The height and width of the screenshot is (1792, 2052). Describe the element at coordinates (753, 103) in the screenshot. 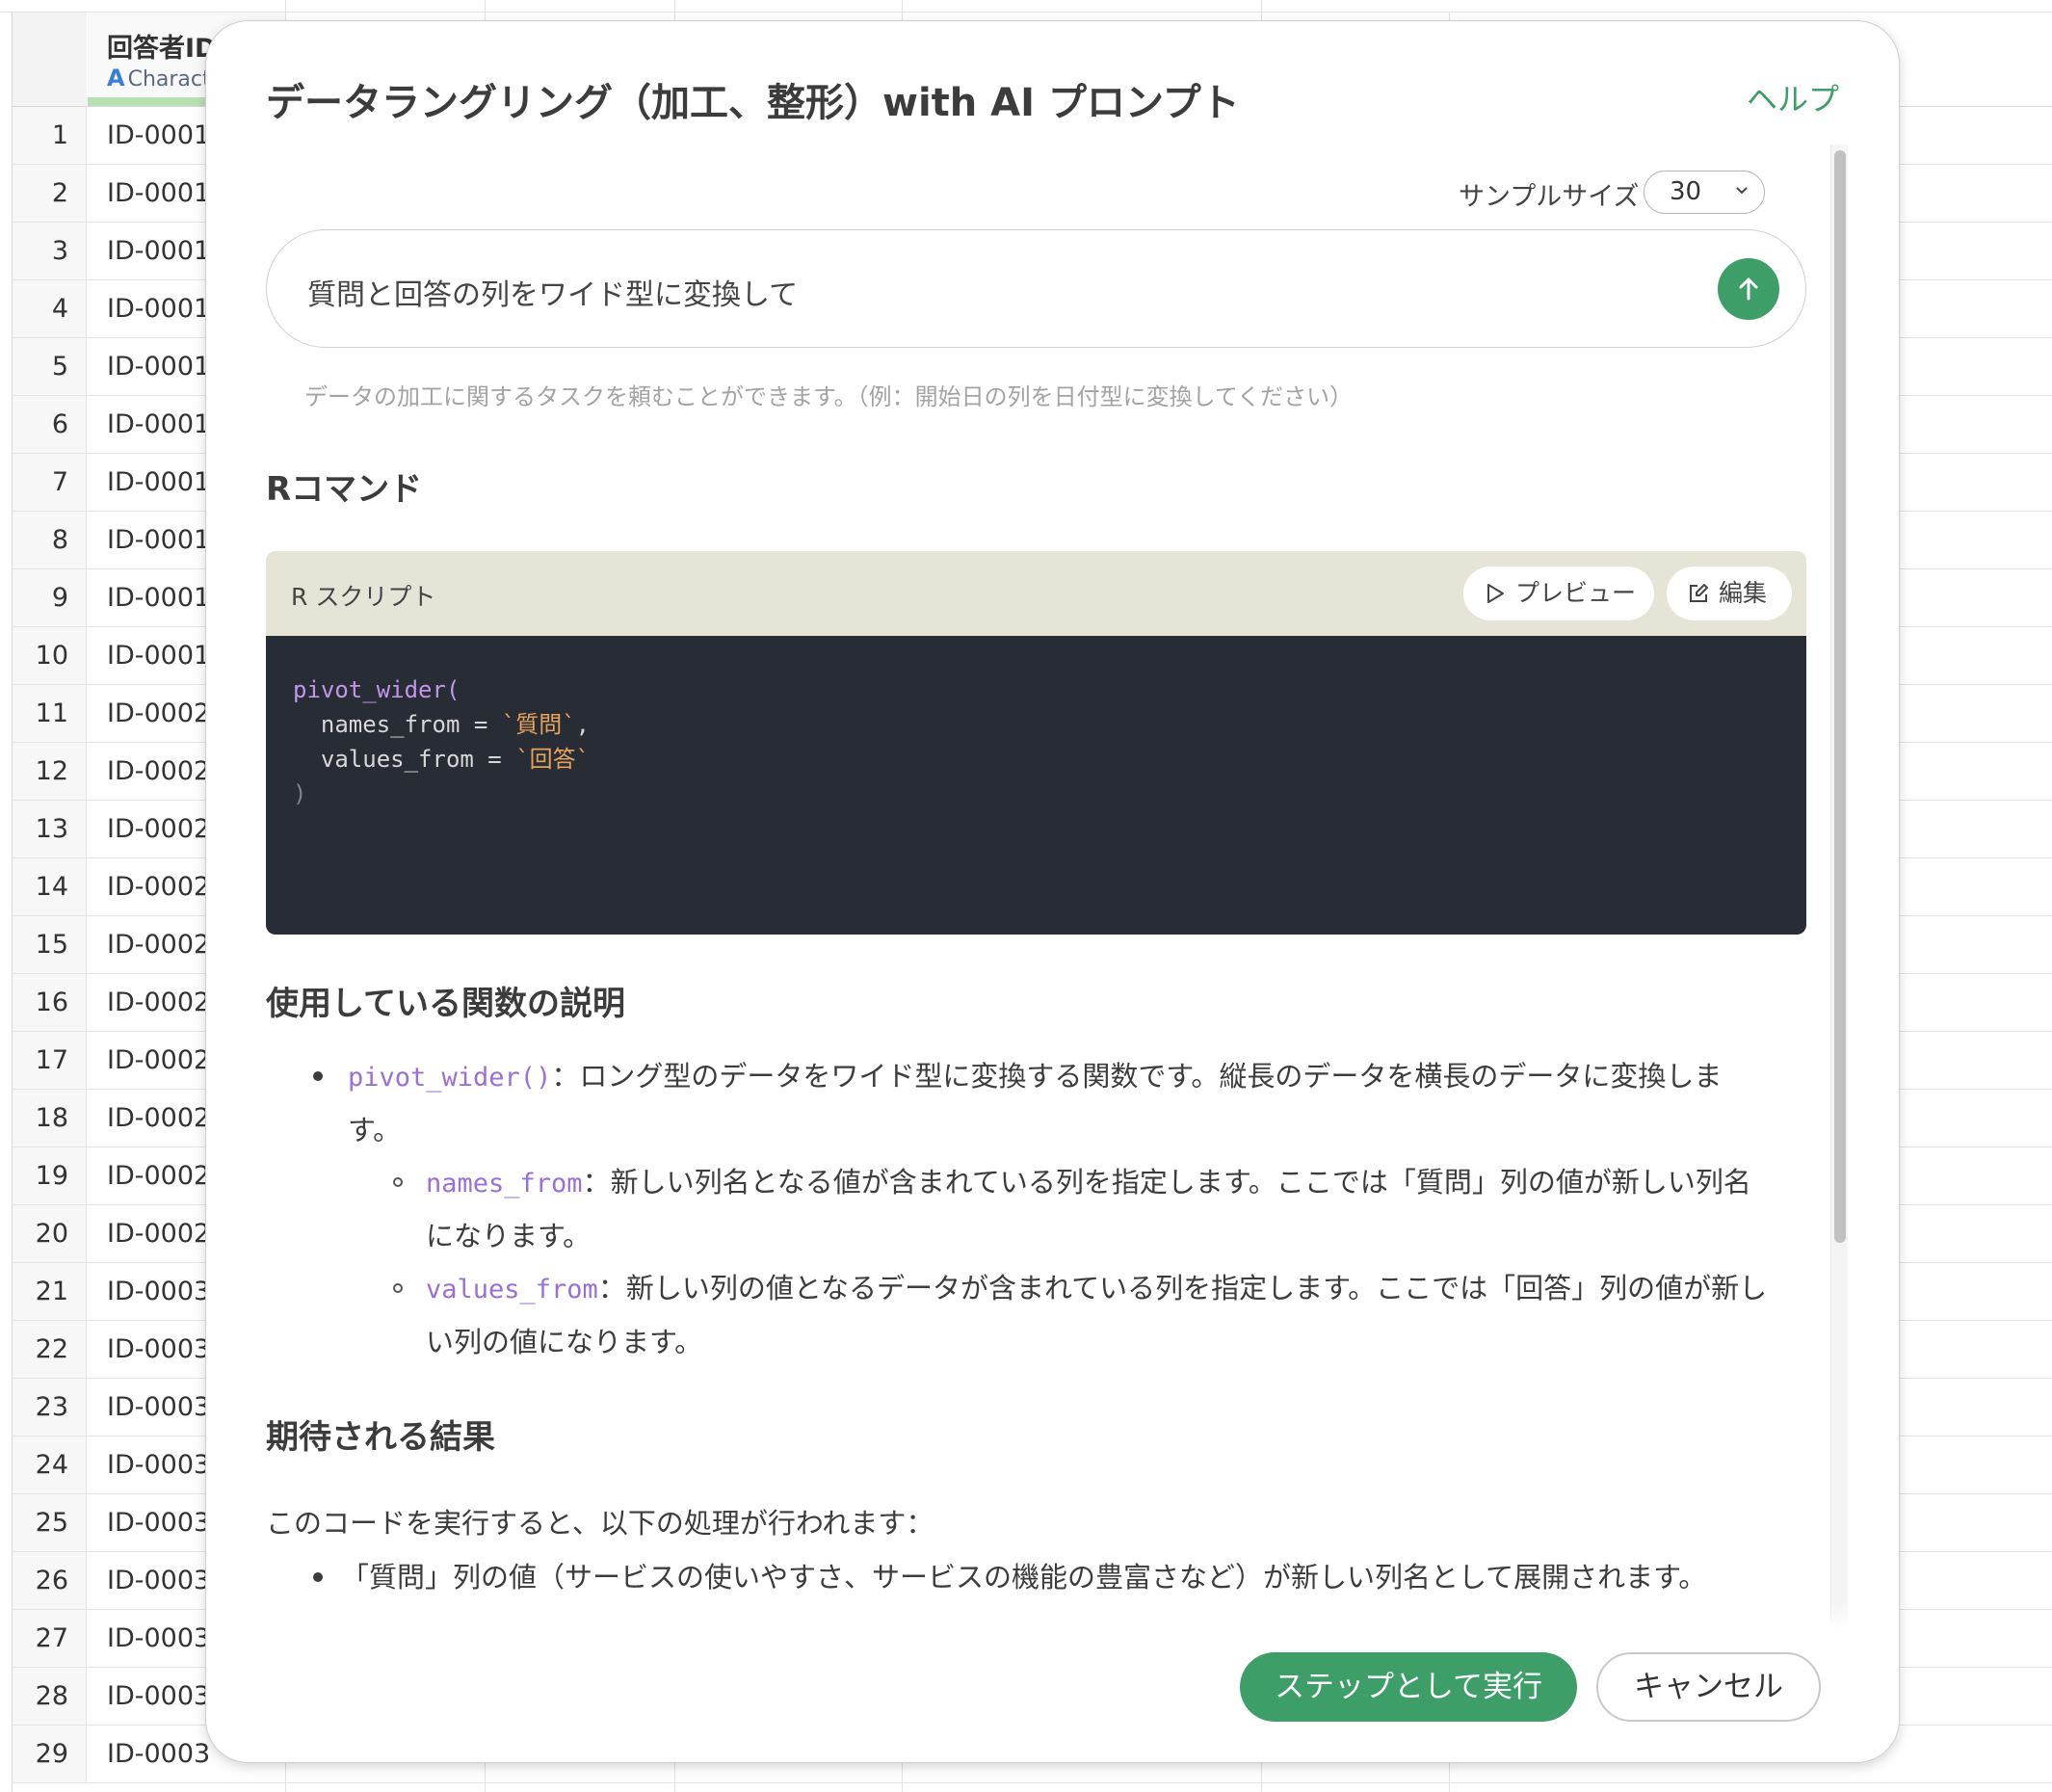

I see `dialog-title: データラングリング（加工、整形）with AI プロンプト` at that location.